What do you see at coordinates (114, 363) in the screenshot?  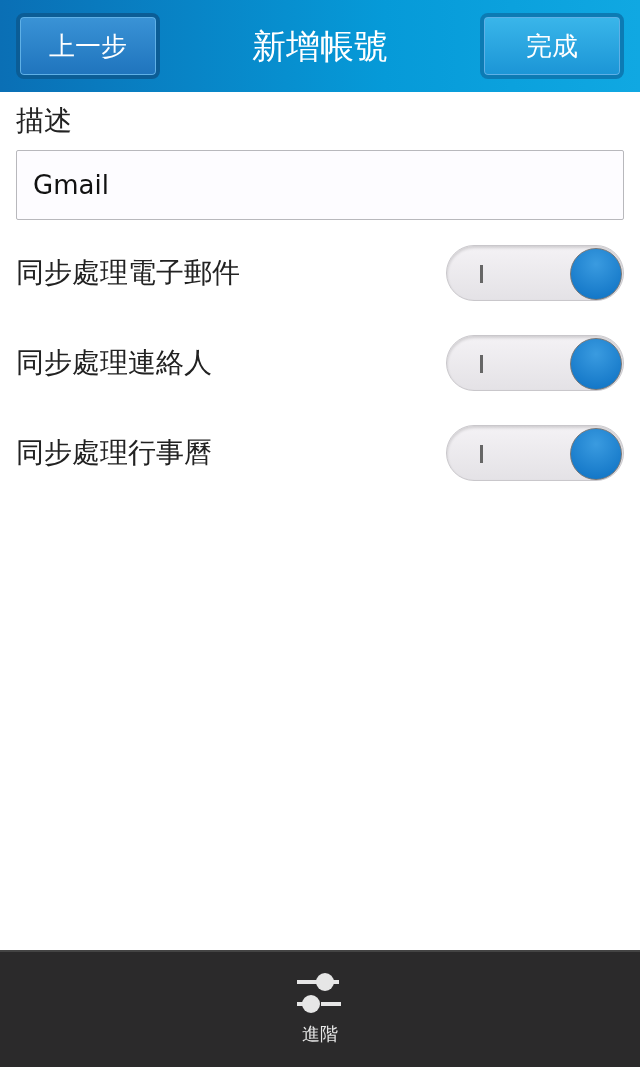 I see `toggle-label: 同步處理連絡人` at bounding box center [114, 363].